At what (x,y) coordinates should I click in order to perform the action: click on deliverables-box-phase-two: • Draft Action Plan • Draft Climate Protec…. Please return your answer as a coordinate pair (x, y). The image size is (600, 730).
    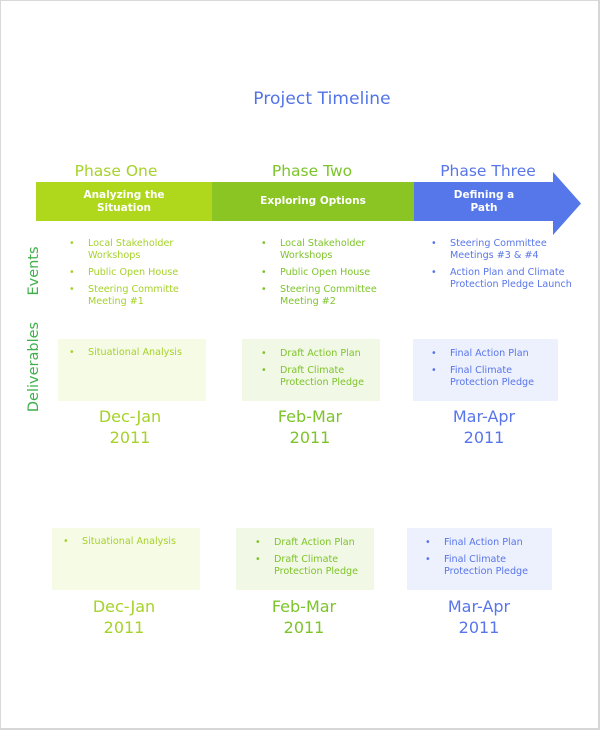
    Looking at the image, I should click on (311, 370).